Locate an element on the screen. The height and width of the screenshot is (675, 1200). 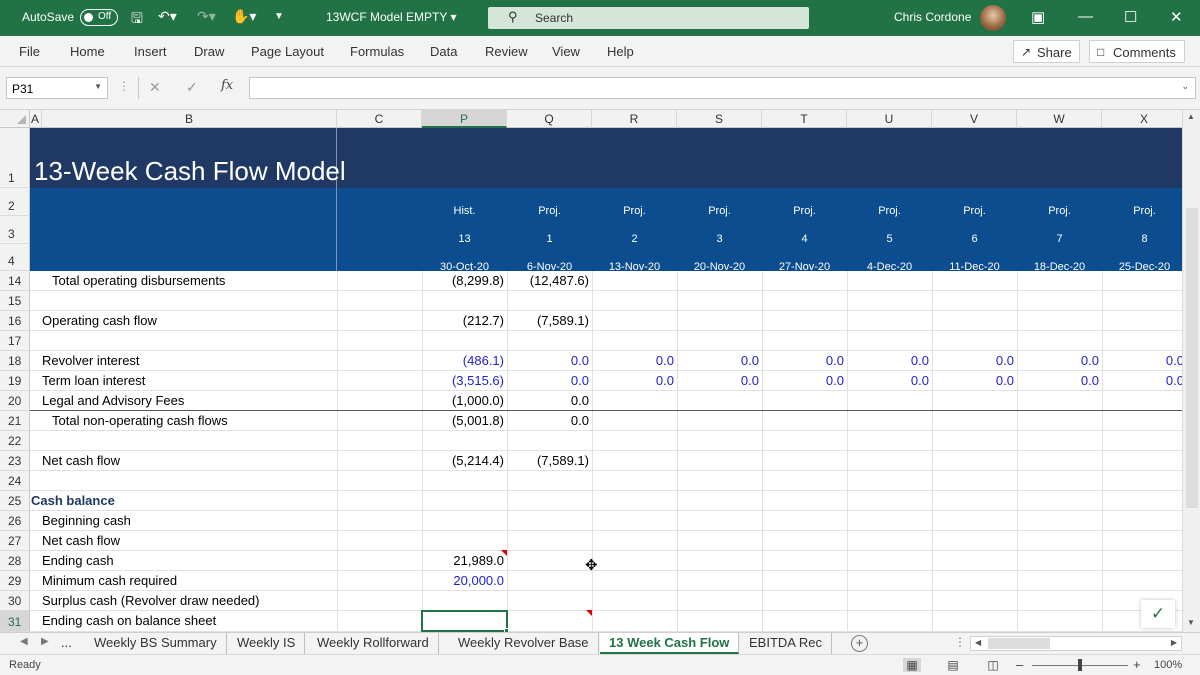
redo-icon: ↷▾ is located at coordinates (206, 16).